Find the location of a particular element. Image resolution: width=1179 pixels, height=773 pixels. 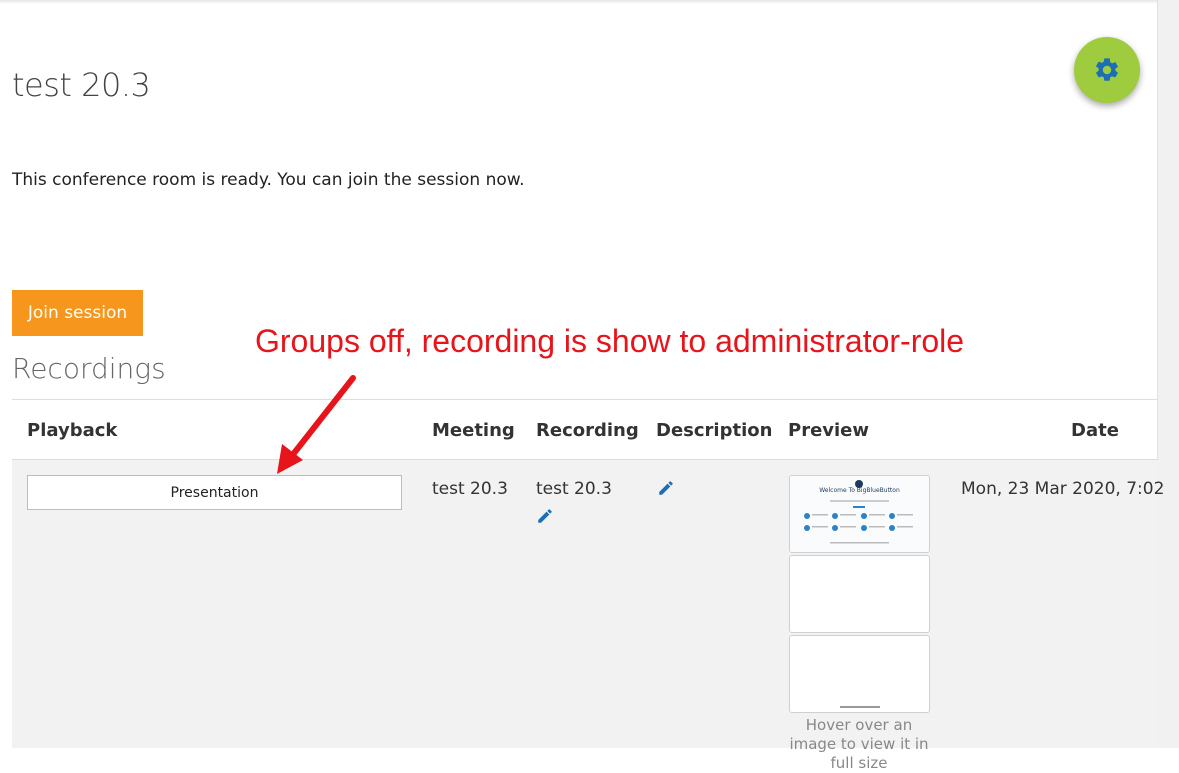

column-header-playback: Playback is located at coordinates (72, 430).